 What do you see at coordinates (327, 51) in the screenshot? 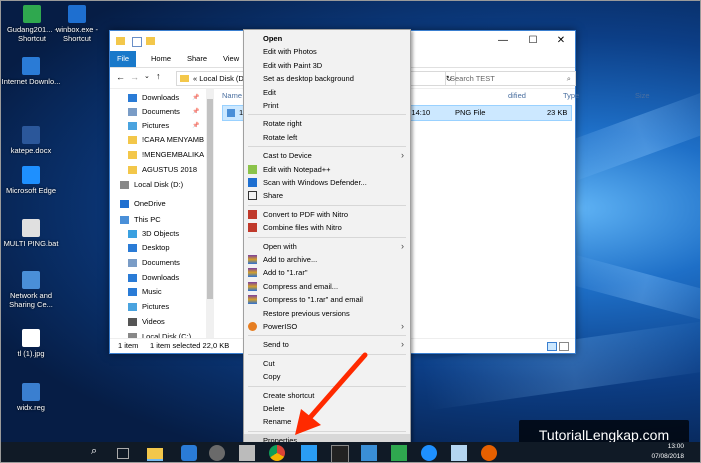
I see `menu-item: Edit with Photos` at bounding box center [327, 51].